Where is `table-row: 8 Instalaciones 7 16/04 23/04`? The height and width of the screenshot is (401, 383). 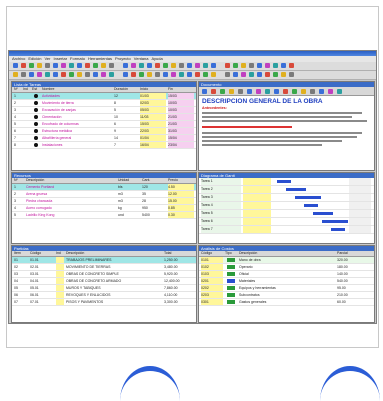 table-row: 8 Instalaciones 7 16/04 23/04 is located at coordinates (104, 145).